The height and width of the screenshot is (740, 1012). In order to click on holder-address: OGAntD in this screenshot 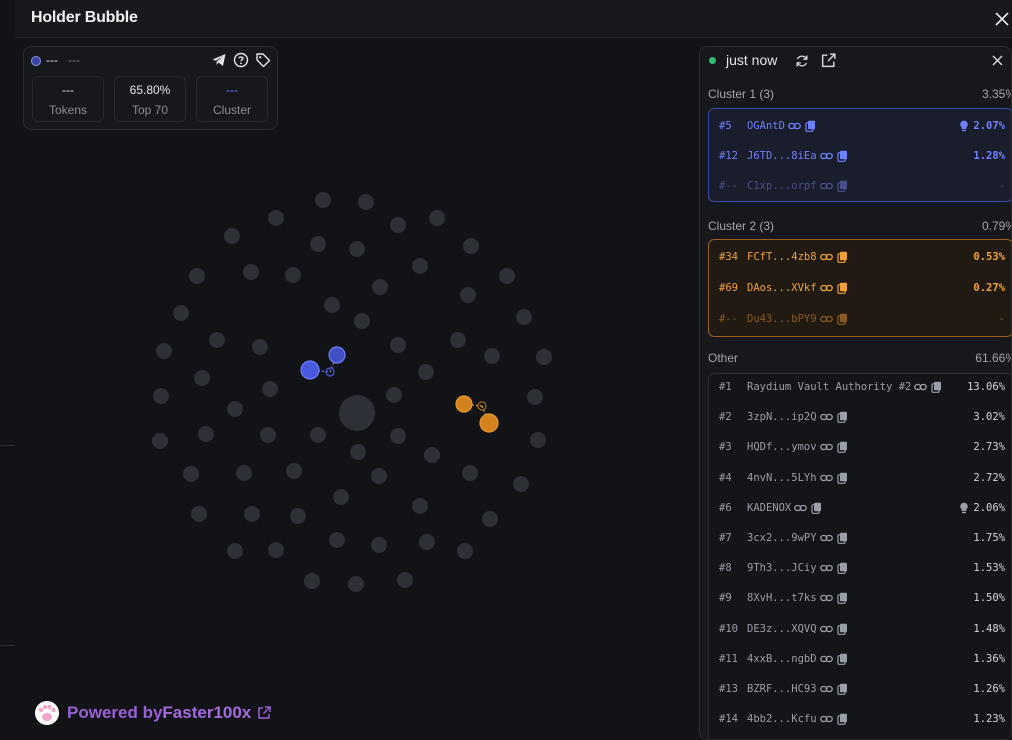, I will do `click(782, 126)`.